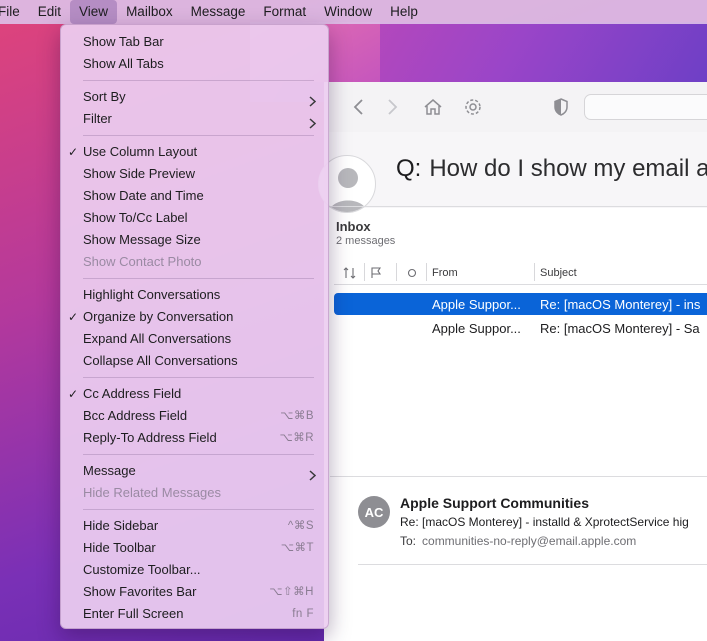 This screenshot has width=707, height=641. What do you see at coordinates (49, 12) in the screenshot?
I see `menubar-edit: Edit` at bounding box center [49, 12].